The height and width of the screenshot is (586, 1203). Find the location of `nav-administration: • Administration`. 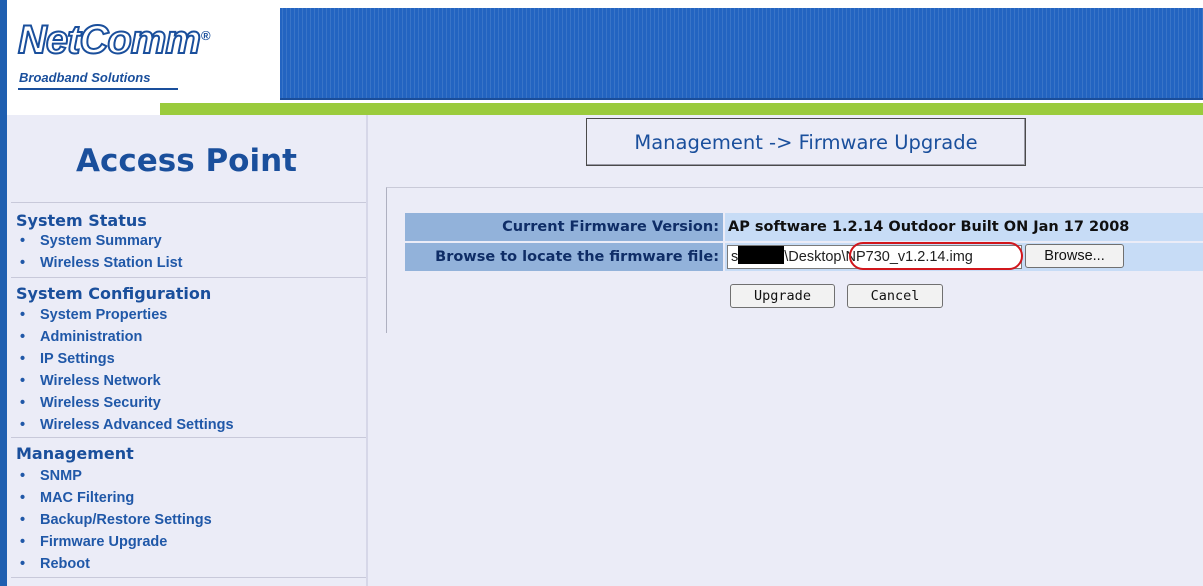

nav-administration: • Administration is located at coordinates (81, 337).